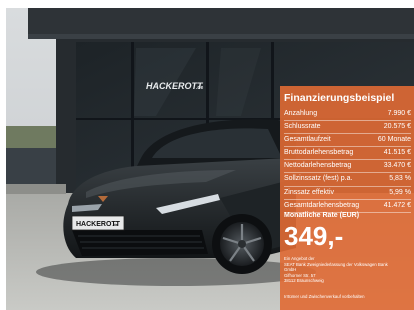 The width and height of the screenshot is (414, 310). What do you see at coordinates (347, 141) in the screenshot?
I see `finance-row: Gesamtlaufzeit 60 Monate` at bounding box center [347, 141].